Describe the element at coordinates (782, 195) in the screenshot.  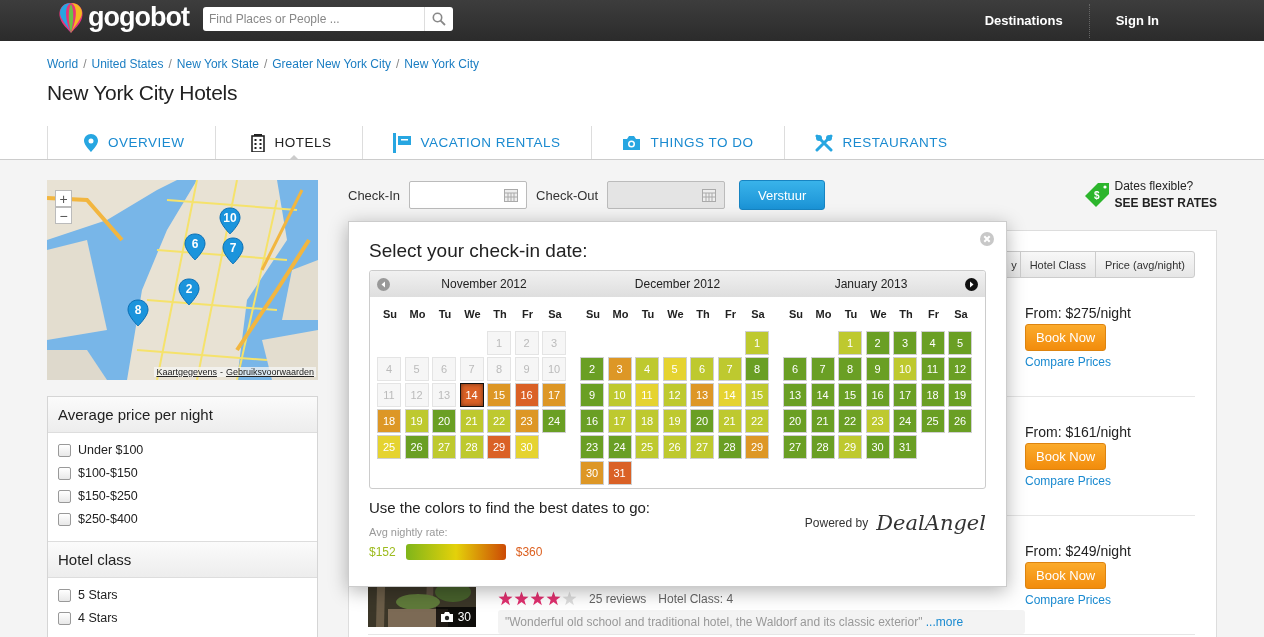
I see `submit-button: Verstuur` at that location.